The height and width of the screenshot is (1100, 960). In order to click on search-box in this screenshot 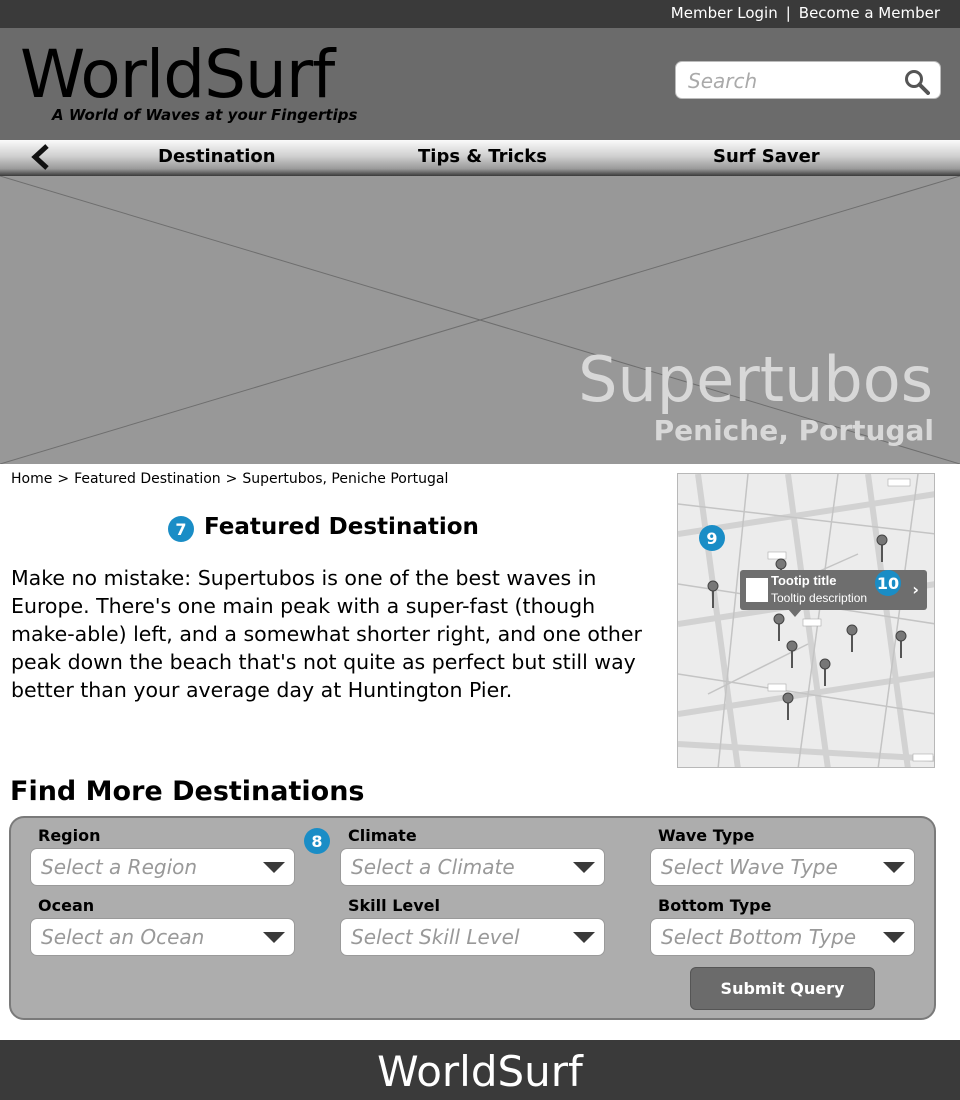, I will do `click(808, 80)`.